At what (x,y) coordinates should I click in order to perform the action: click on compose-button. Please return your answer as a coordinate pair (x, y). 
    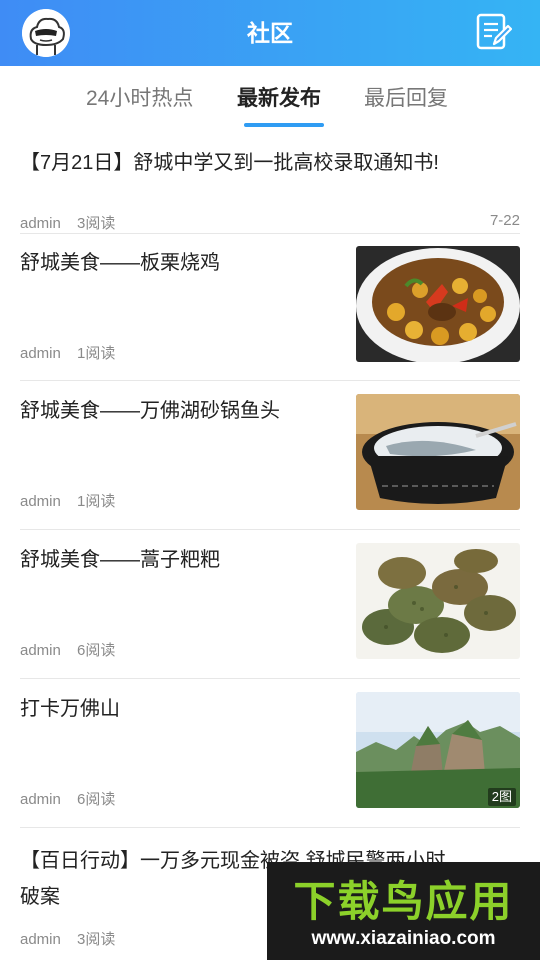
    Looking at the image, I should click on (494, 32).